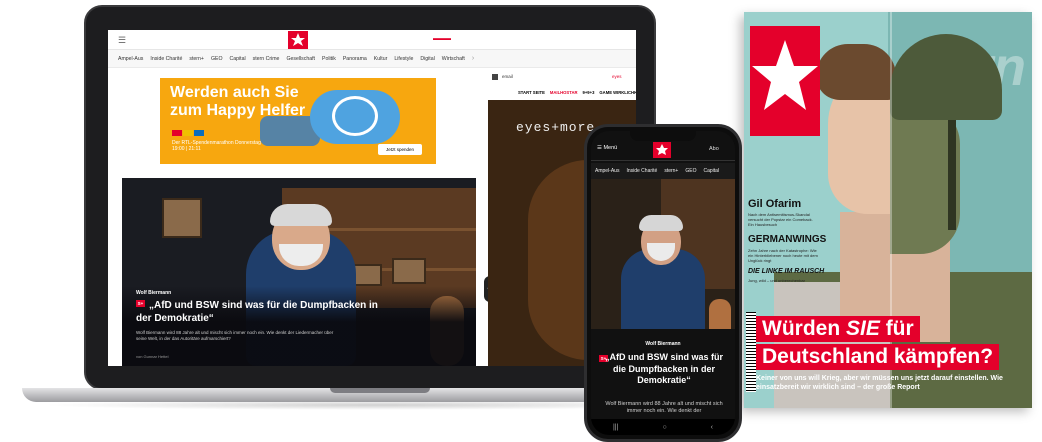  What do you see at coordinates (266, 59) in the screenshot?
I see `nav-item: stern Crime` at bounding box center [266, 59].